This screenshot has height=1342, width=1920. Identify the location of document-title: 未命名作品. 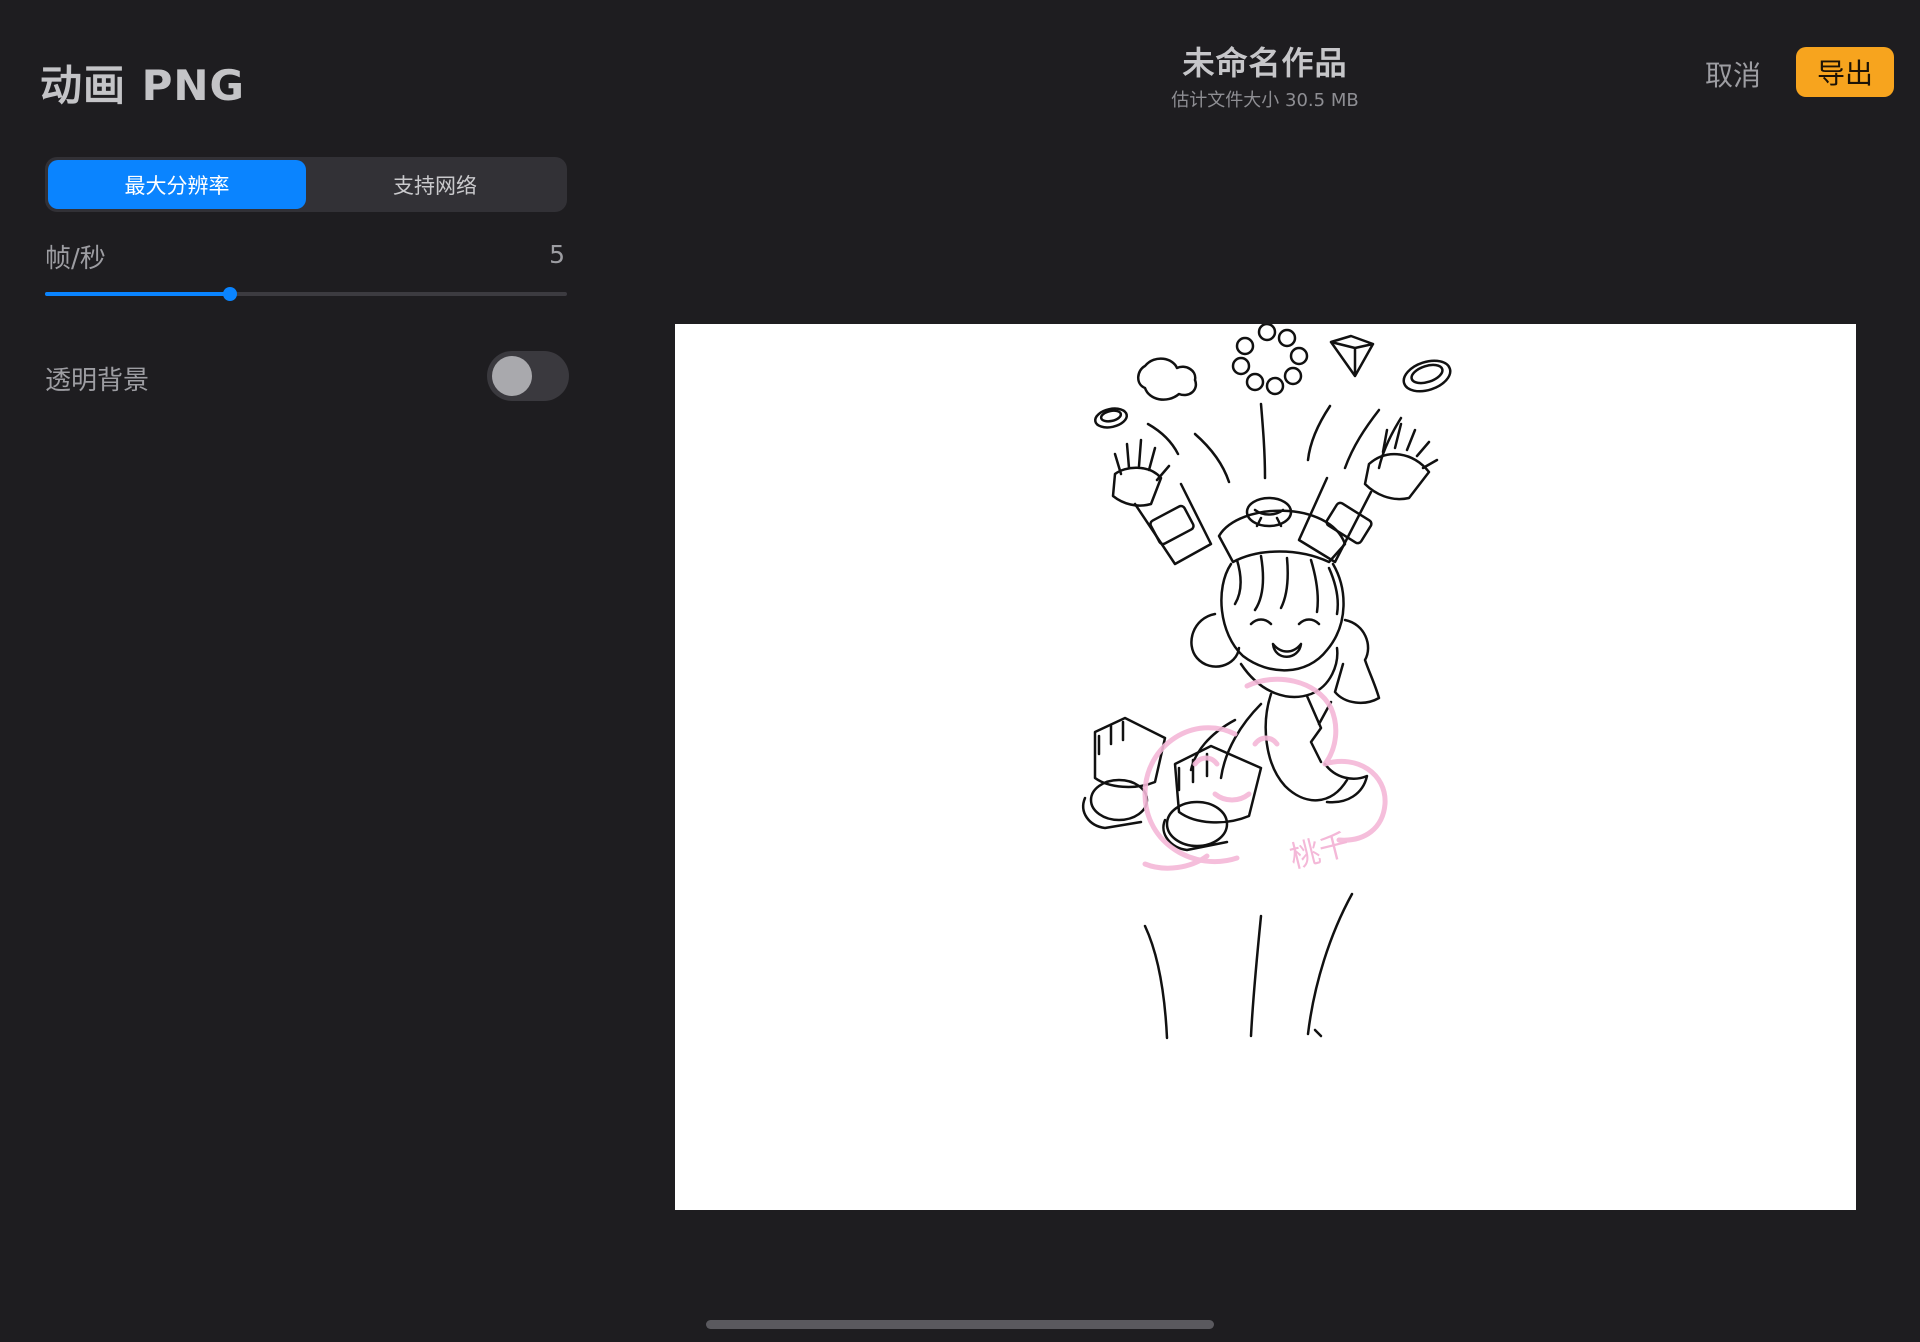
(1265, 63).